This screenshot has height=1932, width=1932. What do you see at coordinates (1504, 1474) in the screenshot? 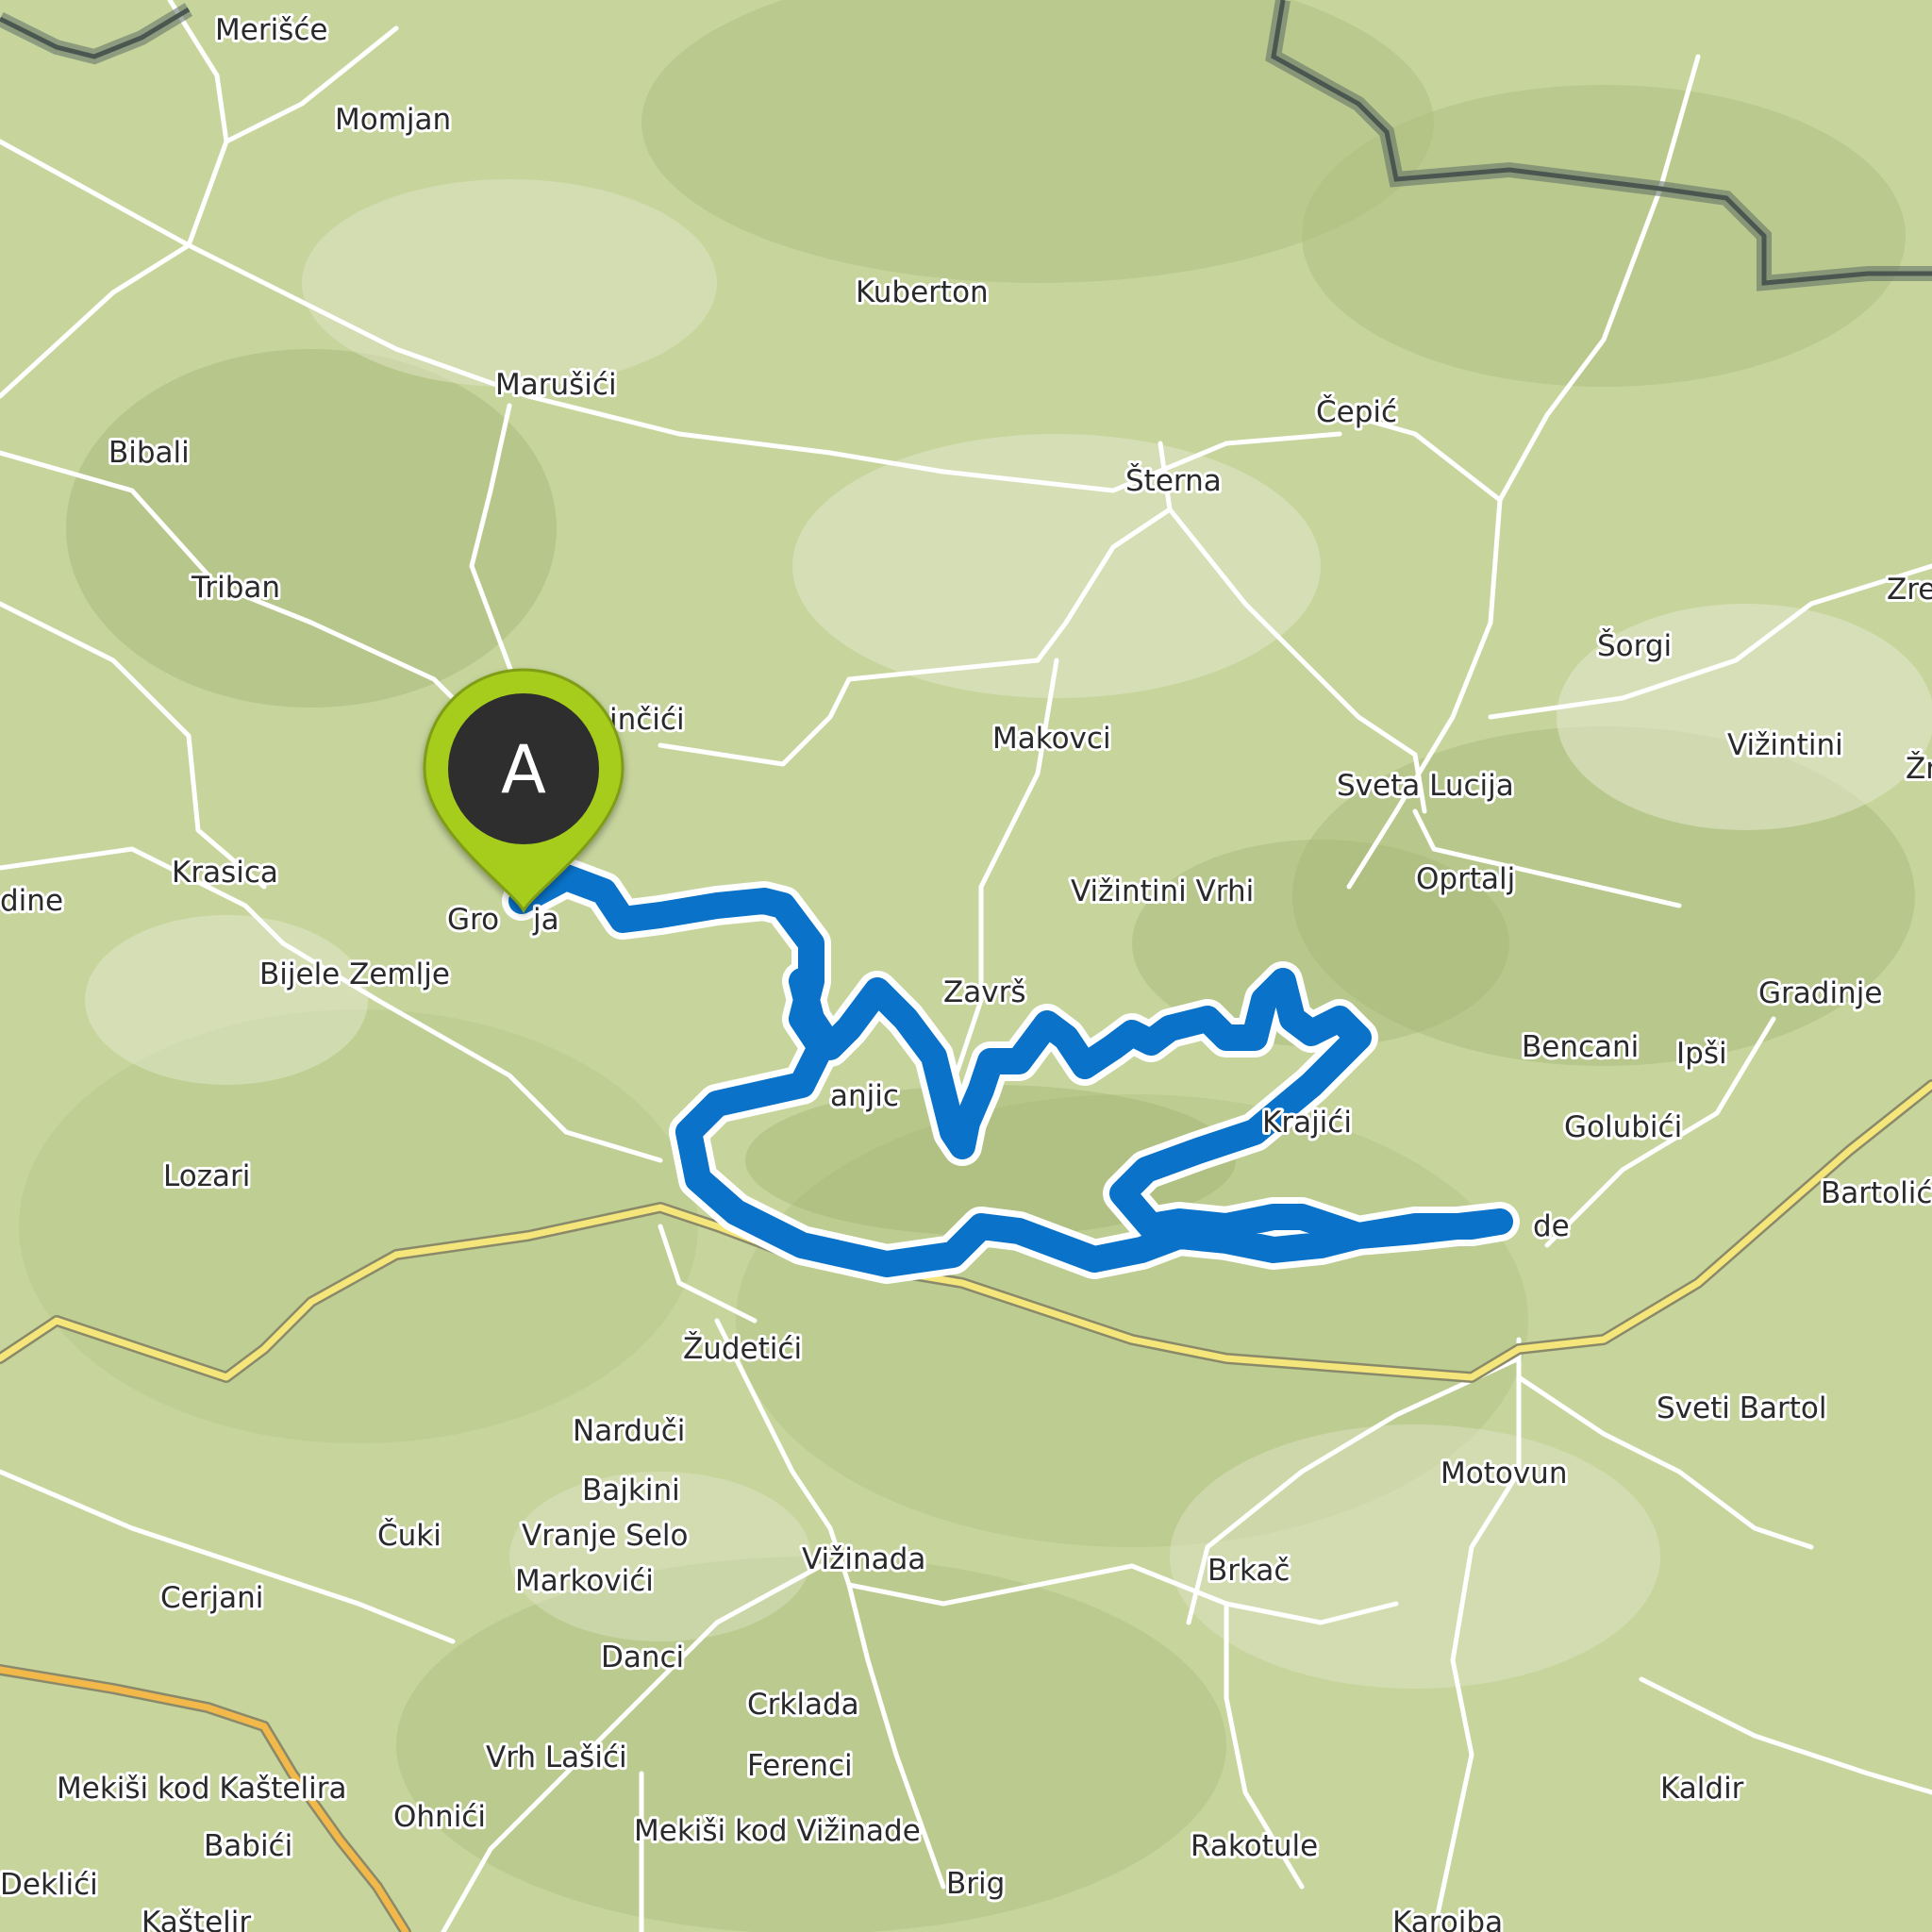
I see `place-label-motovun: Motovun` at bounding box center [1504, 1474].